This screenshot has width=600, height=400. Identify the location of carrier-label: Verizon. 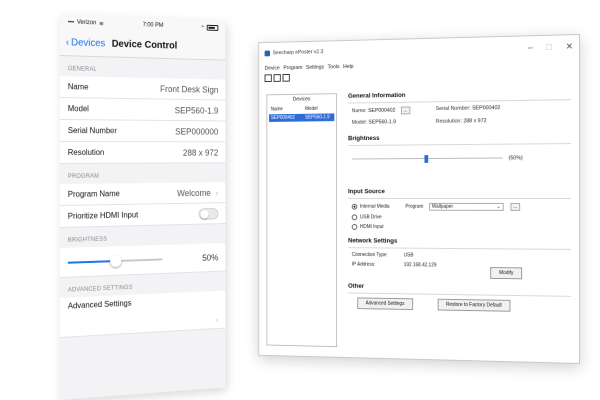
(86, 23).